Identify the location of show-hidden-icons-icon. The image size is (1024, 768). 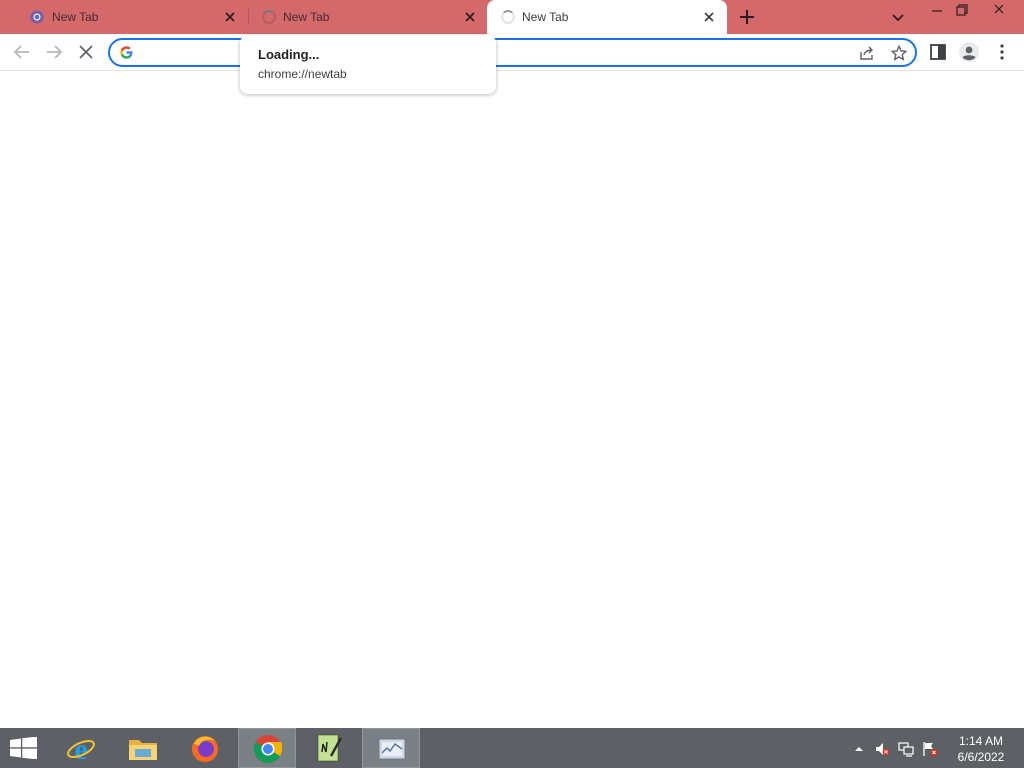
(859, 749).